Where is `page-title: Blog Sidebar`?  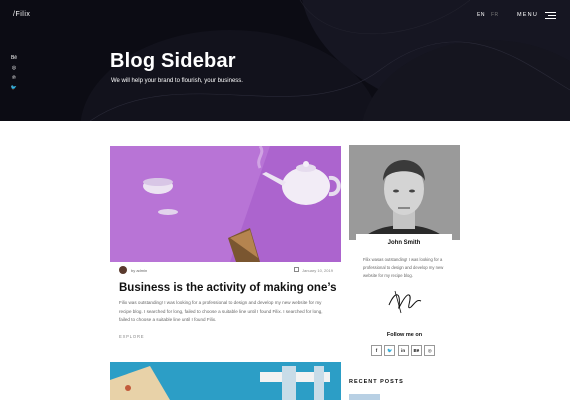
page-title: Blog Sidebar is located at coordinates (173, 61).